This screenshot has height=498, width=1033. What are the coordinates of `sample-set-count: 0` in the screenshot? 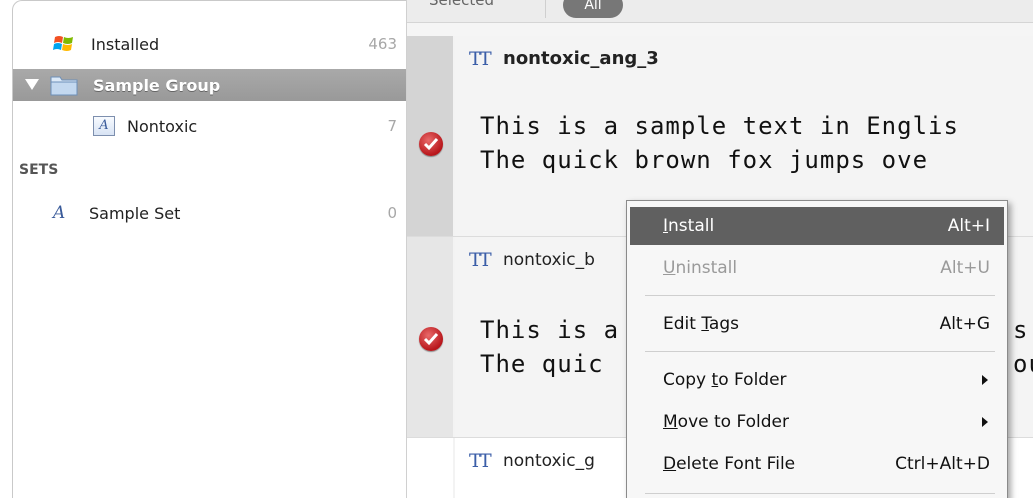 It's located at (392, 213).